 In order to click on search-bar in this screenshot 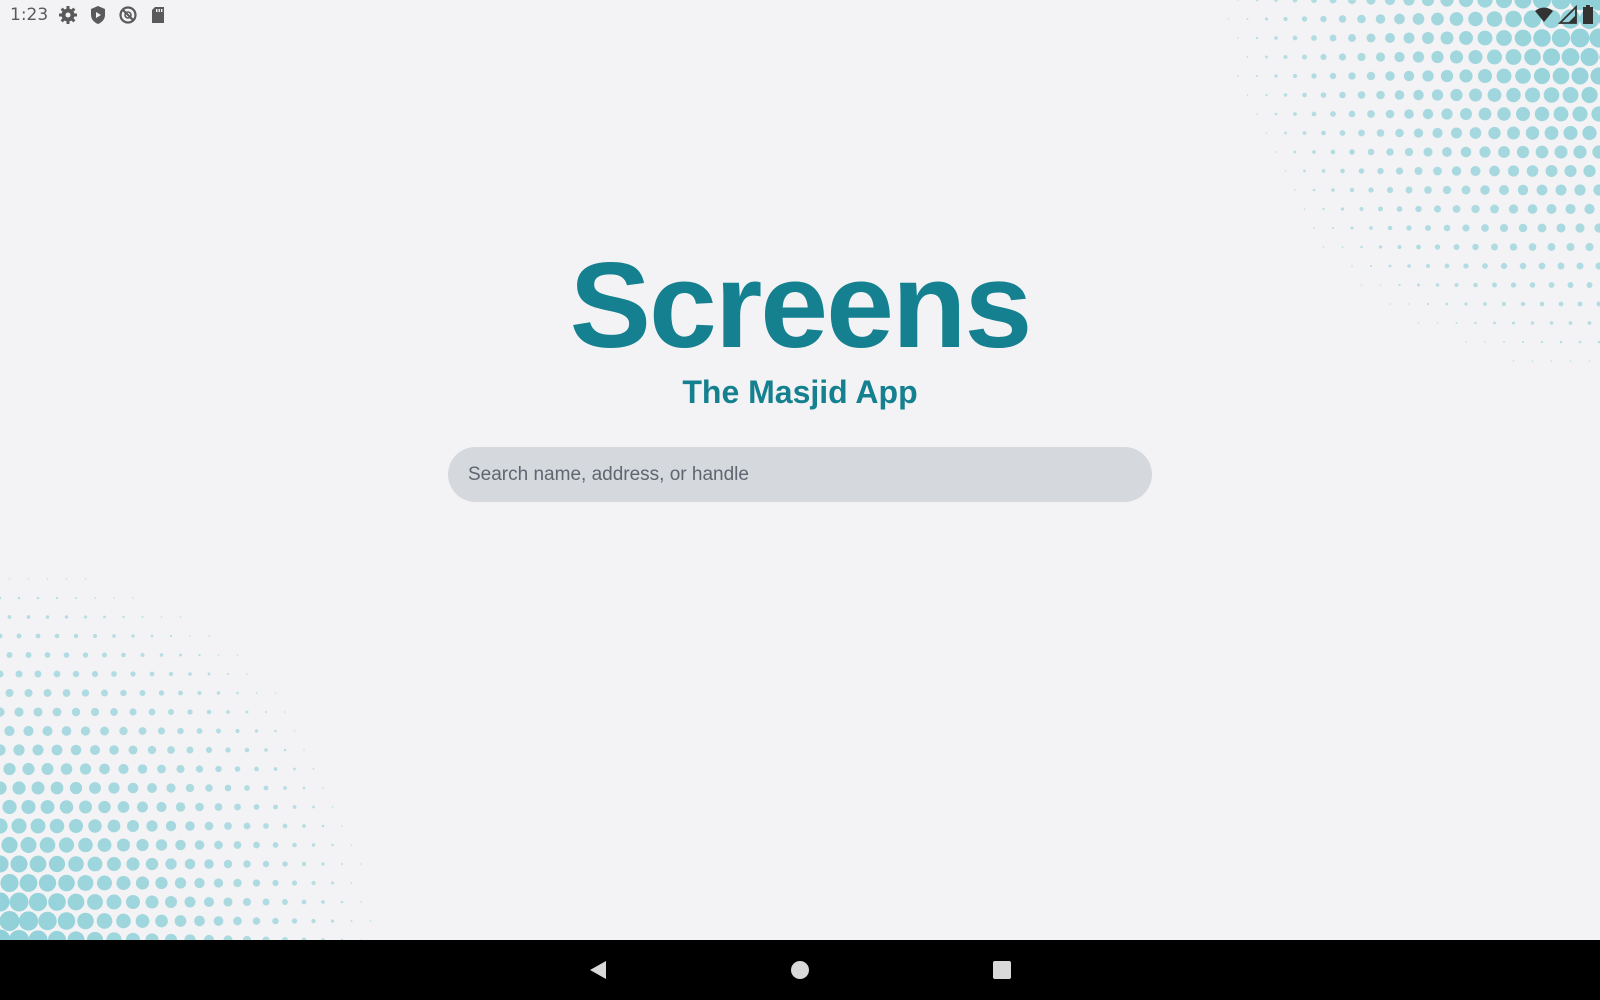, I will do `click(800, 474)`.